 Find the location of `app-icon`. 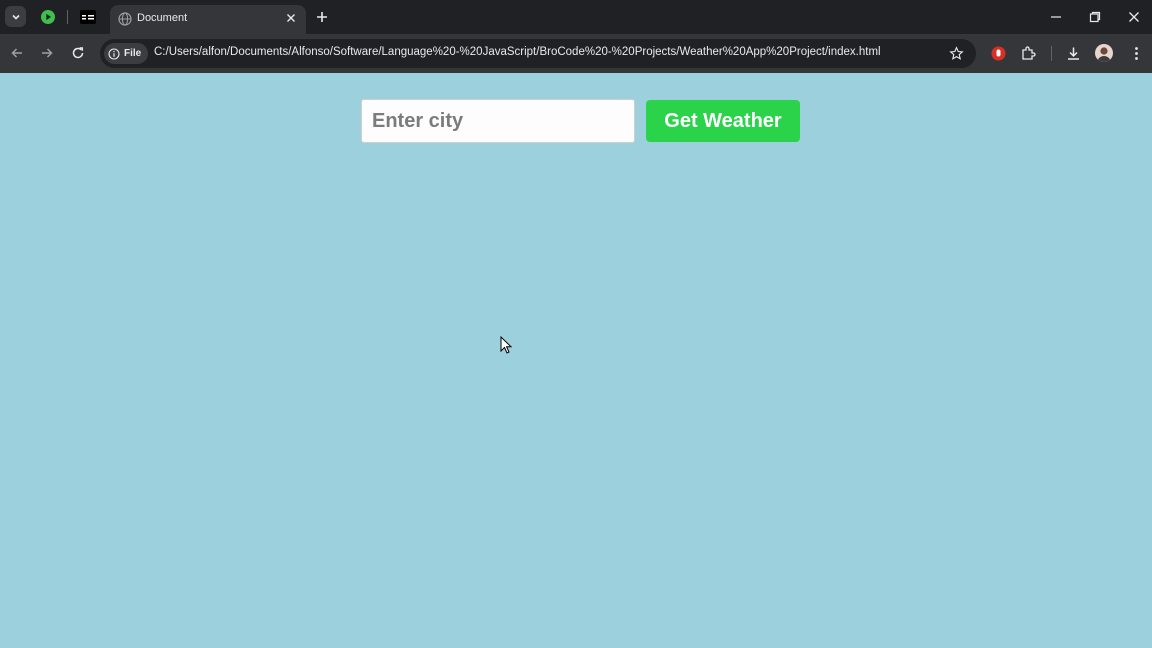

app-icon is located at coordinates (88, 17).